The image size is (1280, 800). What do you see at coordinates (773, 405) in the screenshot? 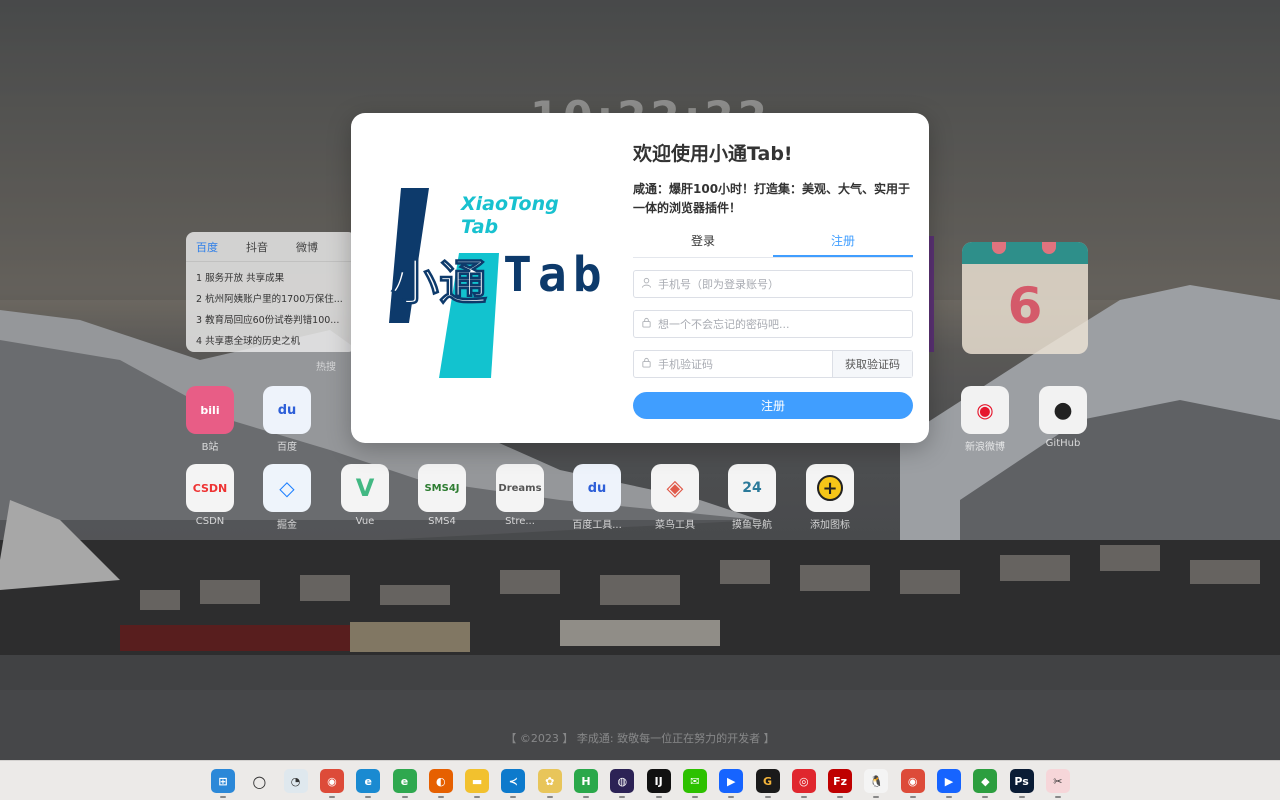
I see `register-submit-button: 注册` at bounding box center [773, 405].